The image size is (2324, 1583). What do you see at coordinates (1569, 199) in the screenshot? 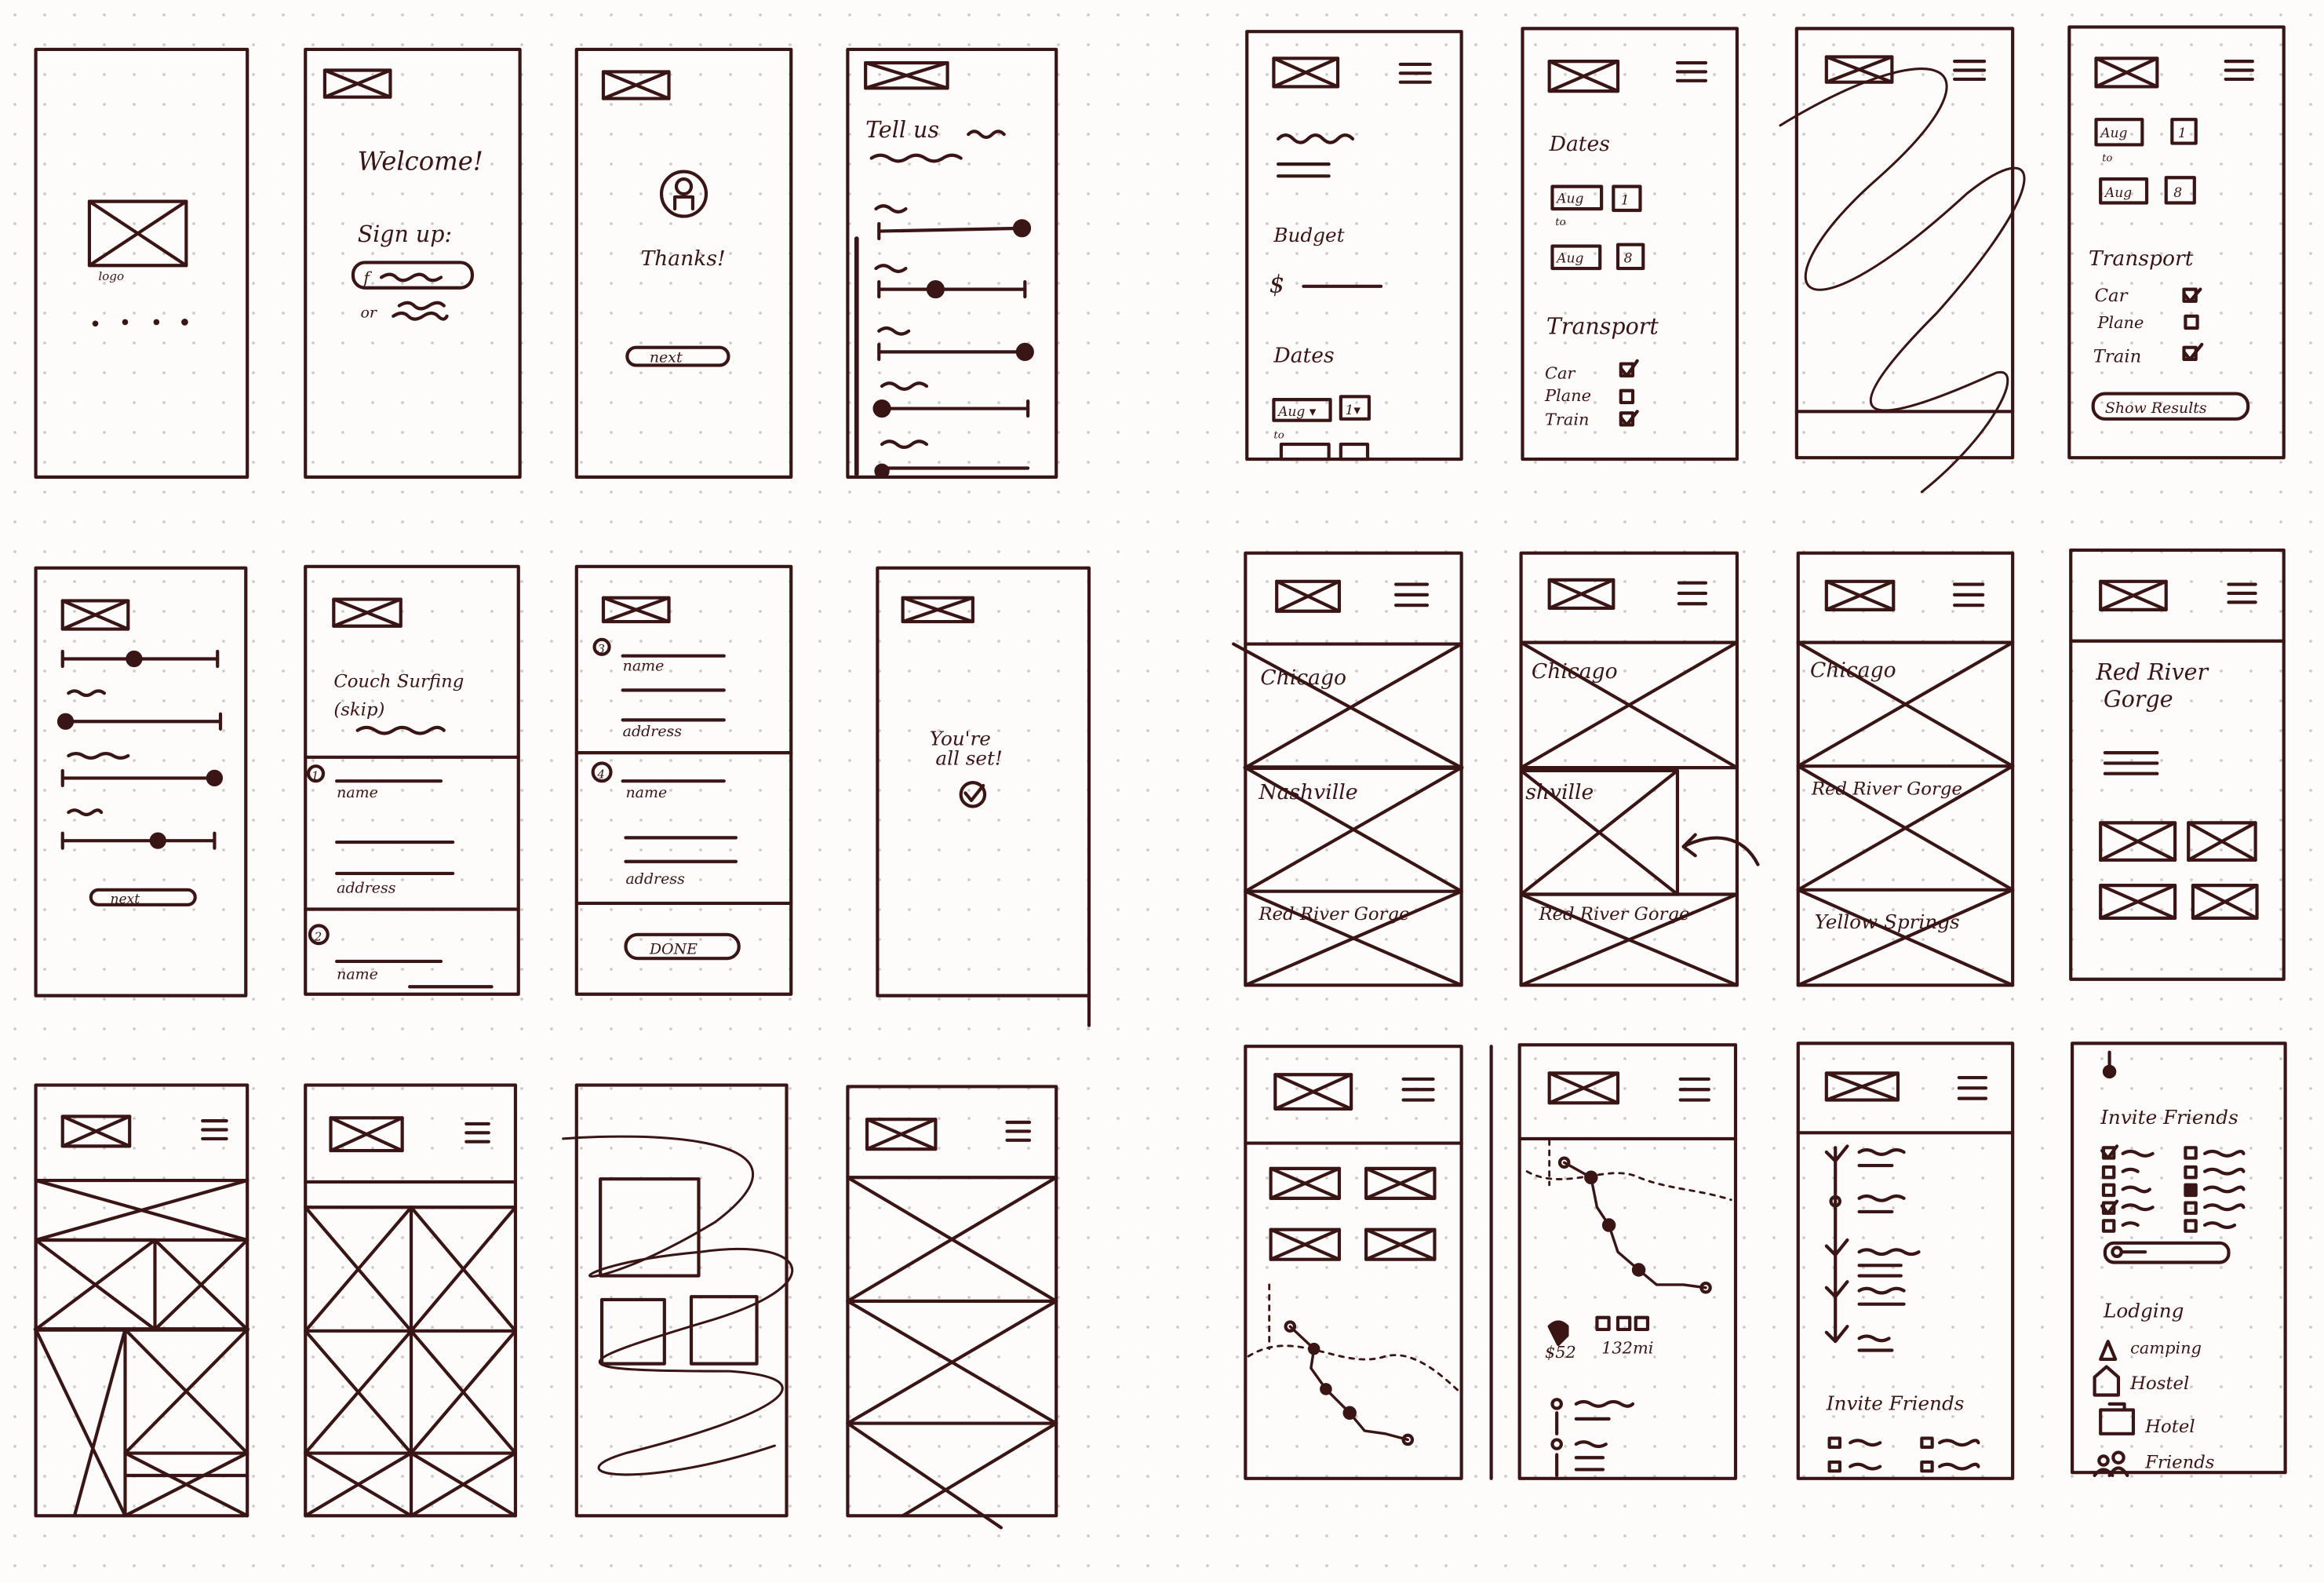
I see `start-month-value: Aug` at bounding box center [1569, 199].